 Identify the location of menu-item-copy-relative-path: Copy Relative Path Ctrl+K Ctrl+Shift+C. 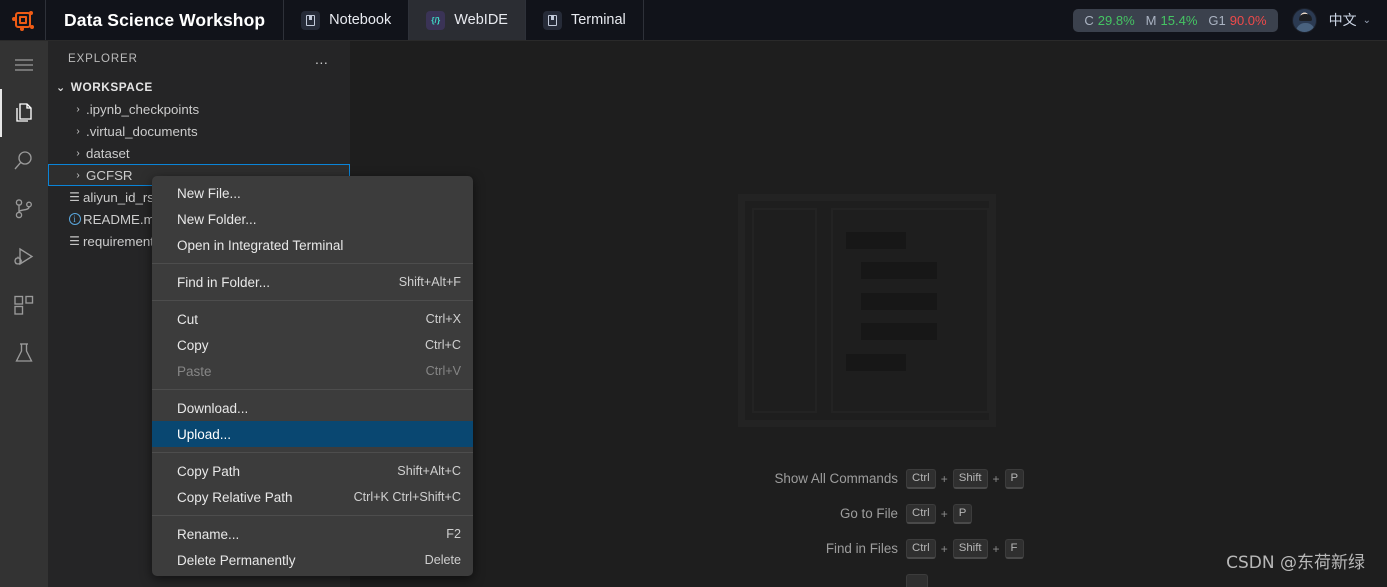
(312, 497).